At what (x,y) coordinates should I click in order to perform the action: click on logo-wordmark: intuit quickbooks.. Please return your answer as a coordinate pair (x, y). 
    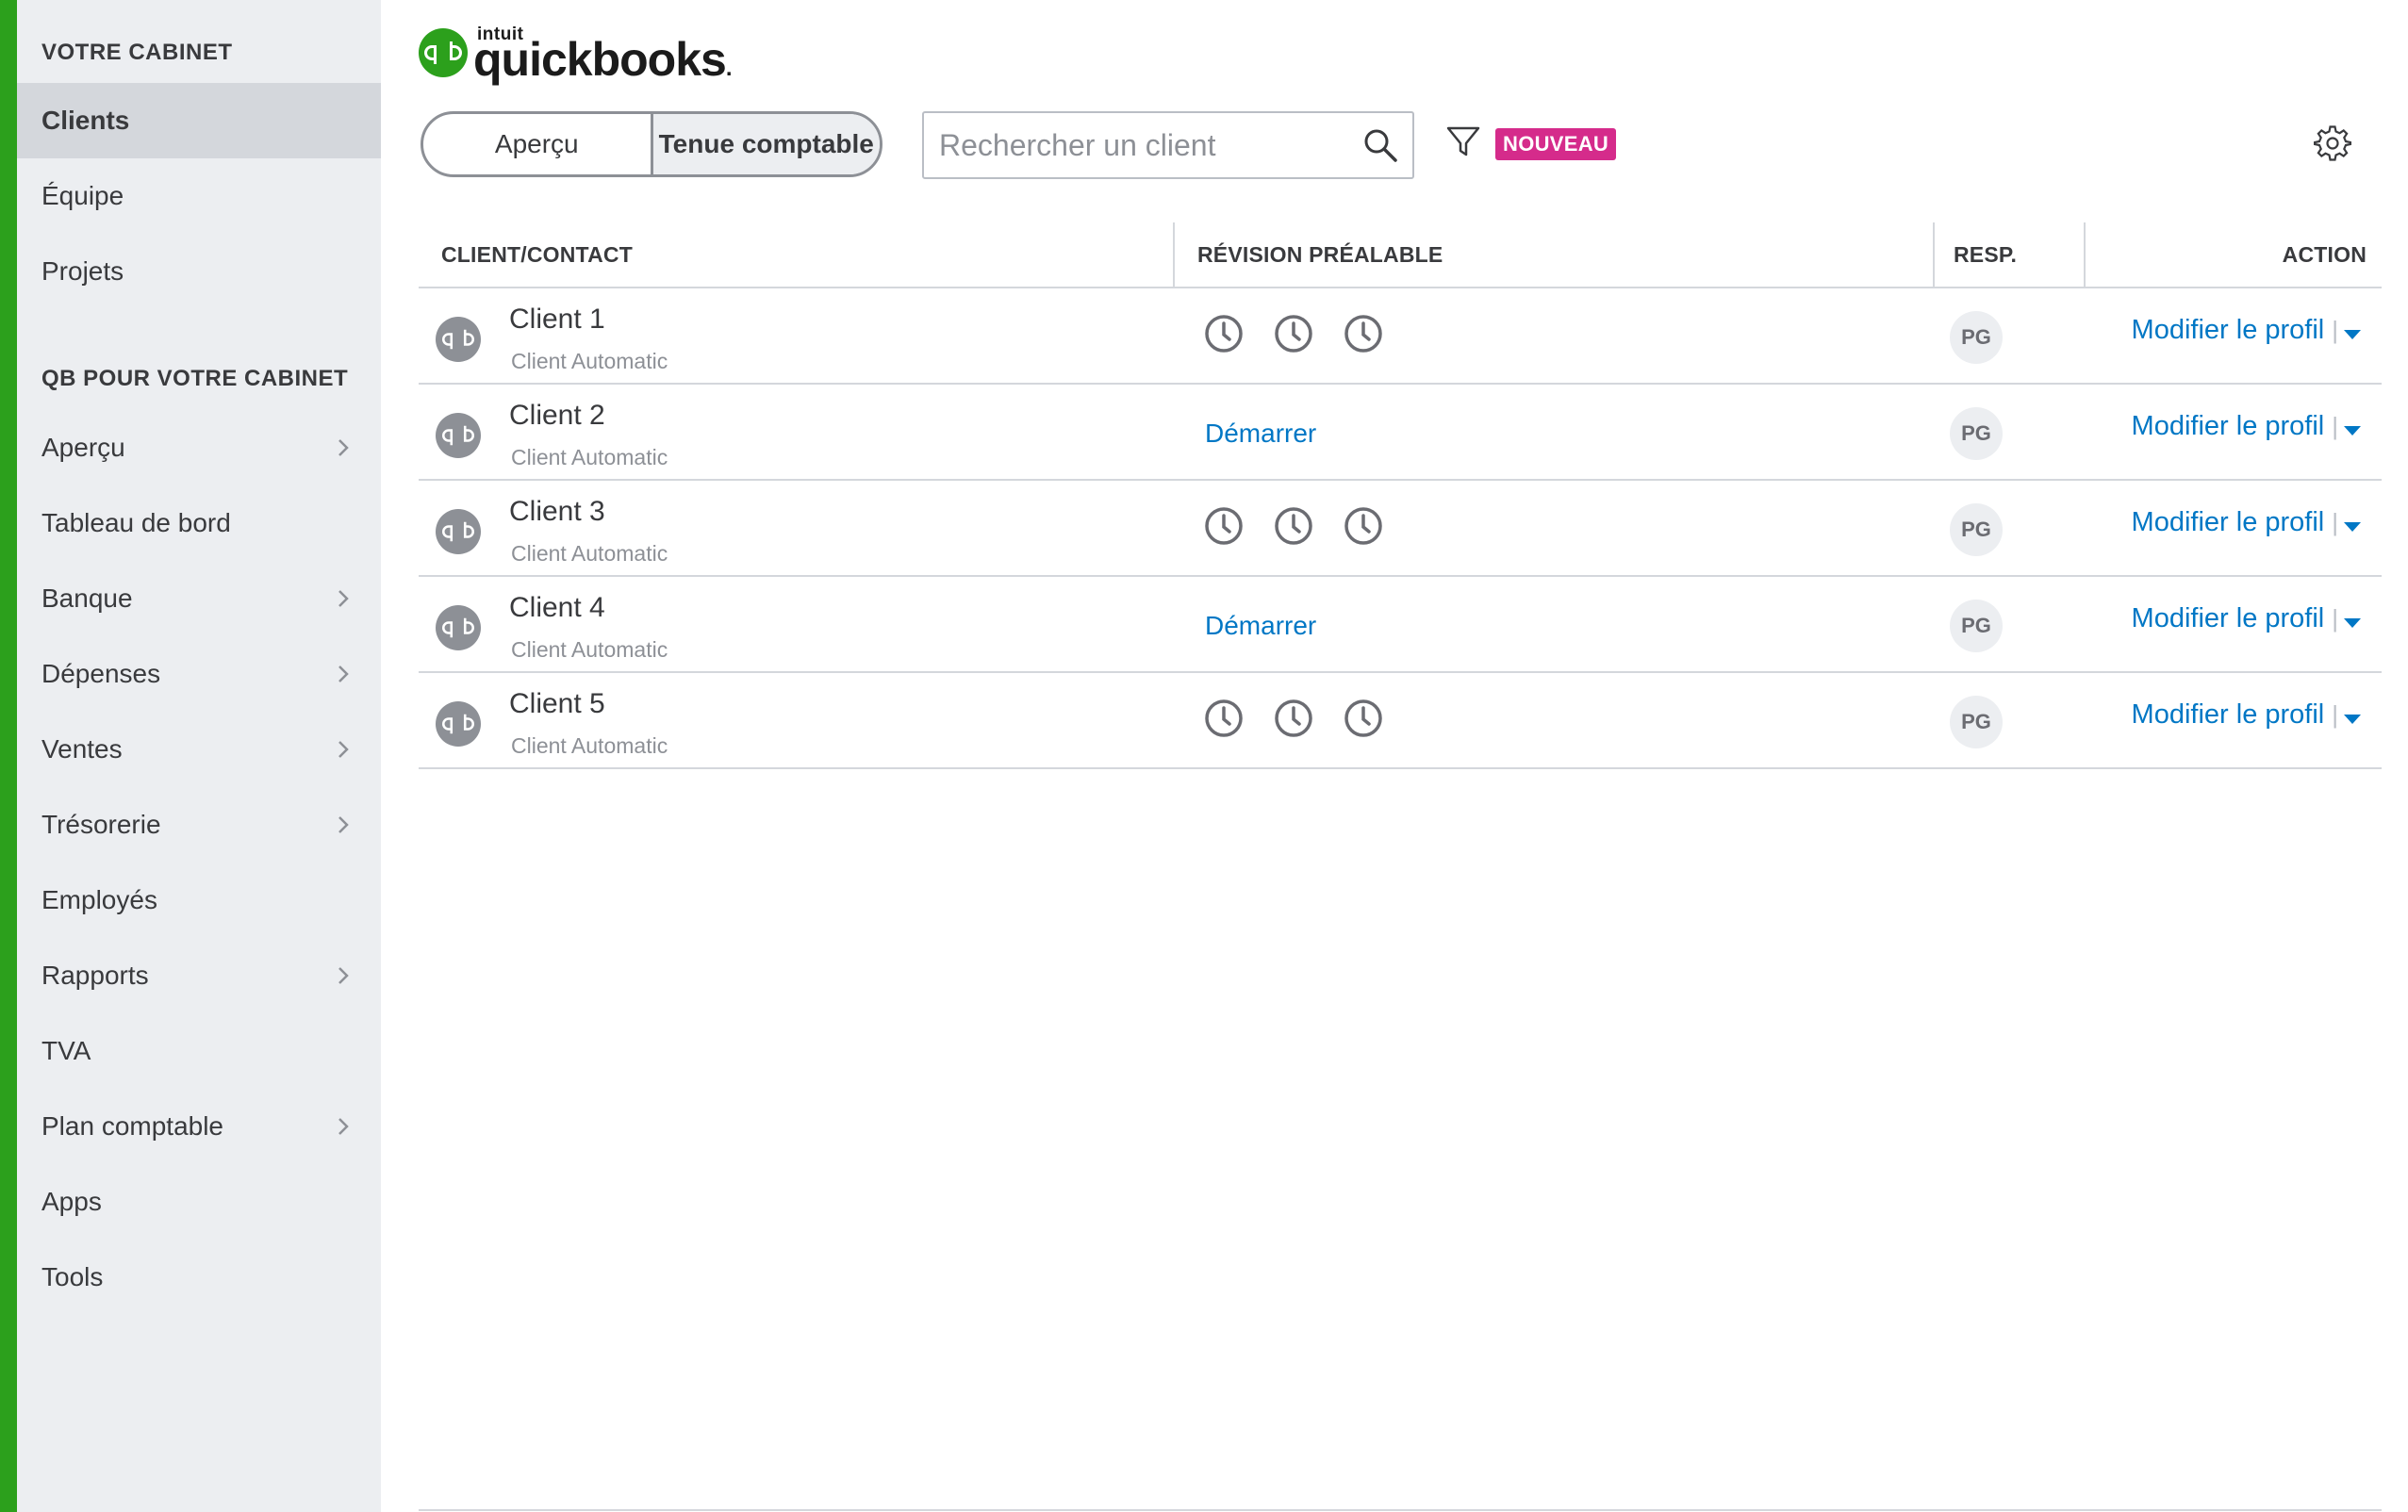
    Looking at the image, I should click on (602, 56).